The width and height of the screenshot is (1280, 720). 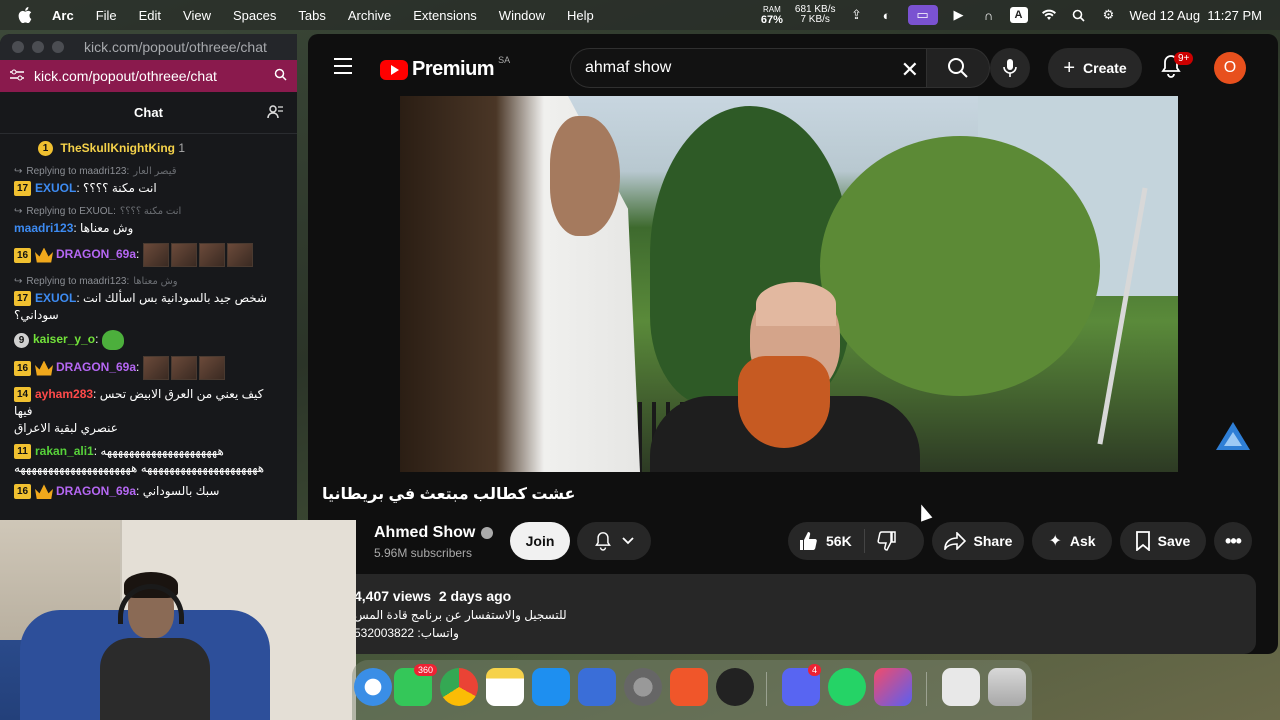 I want to click on thumbs-up-icon, so click(x=808, y=541).